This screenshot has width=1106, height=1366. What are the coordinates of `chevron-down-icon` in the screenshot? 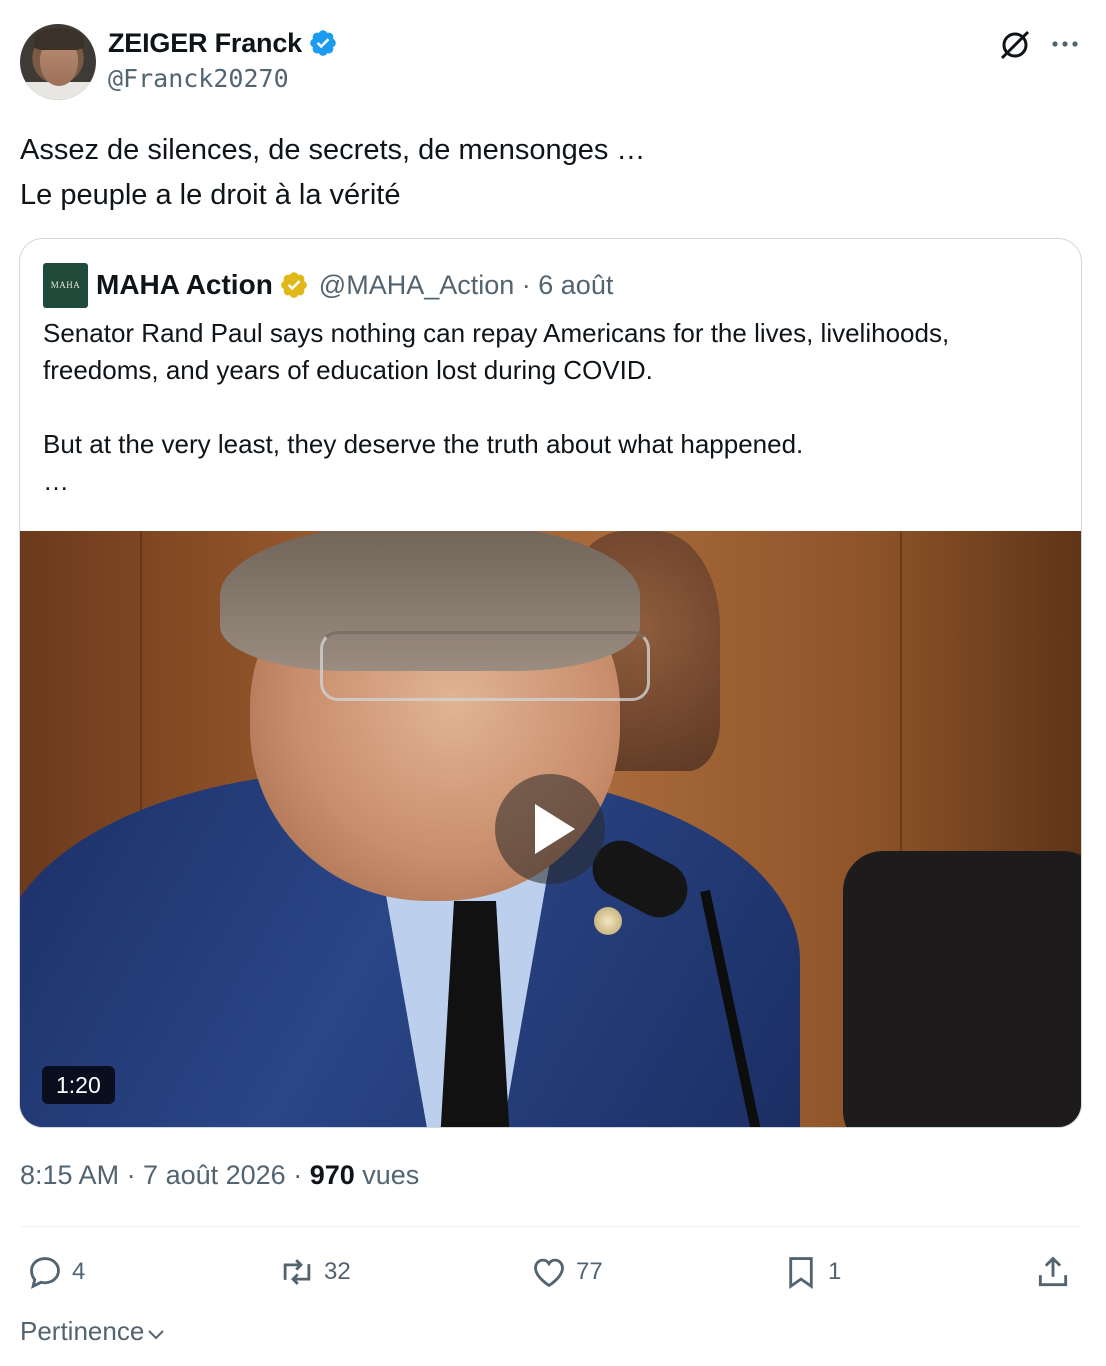 It's located at (156, 1334).